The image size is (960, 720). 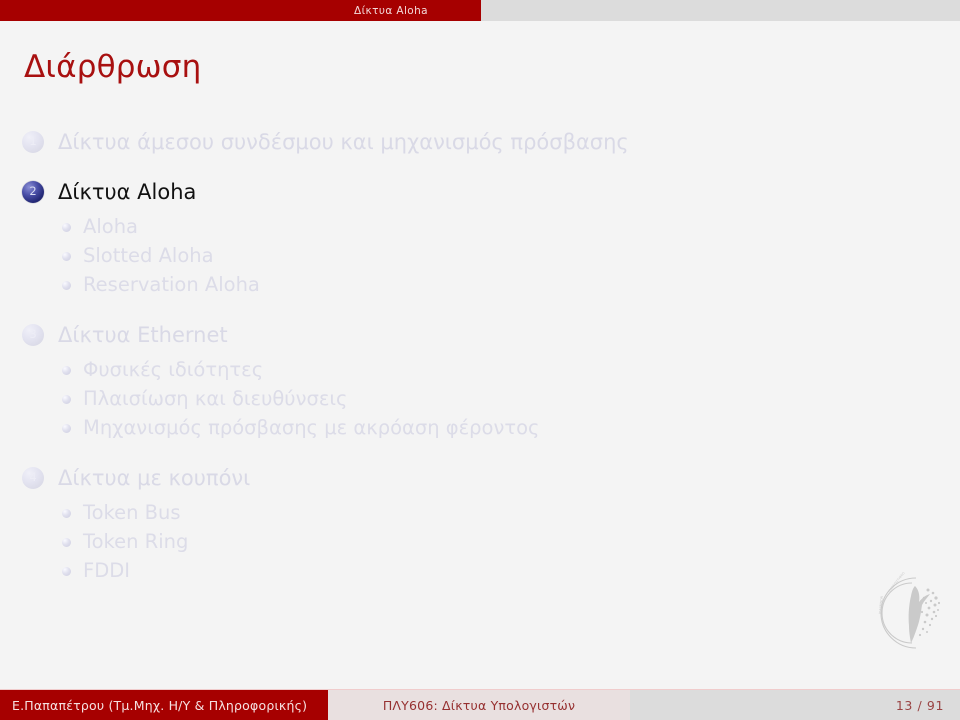 I want to click on toc-section-number-icon: 3, so click(x=33, y=335).